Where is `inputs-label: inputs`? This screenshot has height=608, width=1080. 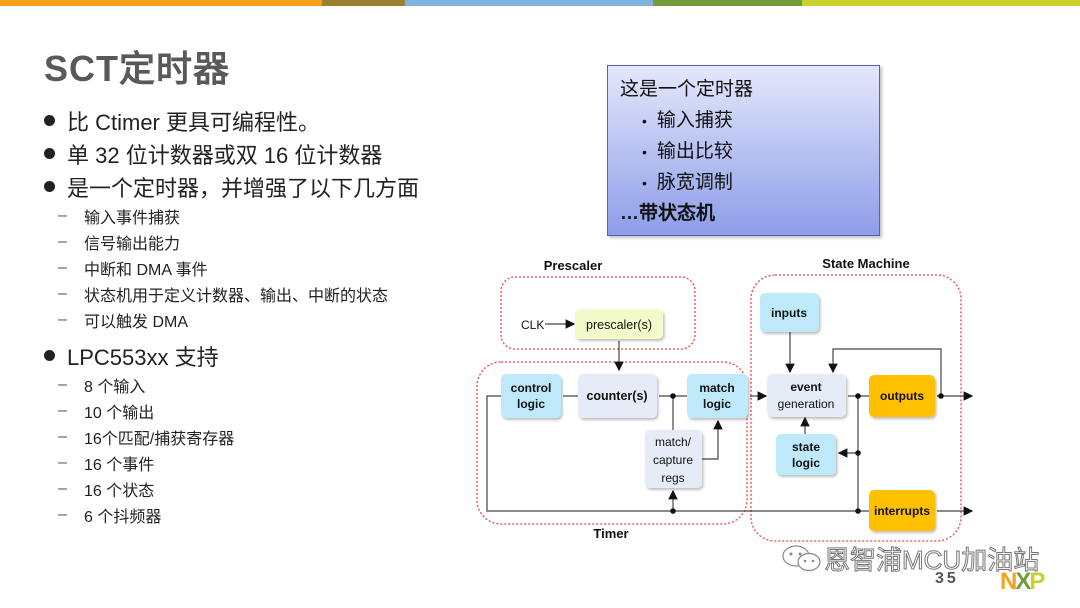
inputs-label: inputs is located at coordinates (789, 313).